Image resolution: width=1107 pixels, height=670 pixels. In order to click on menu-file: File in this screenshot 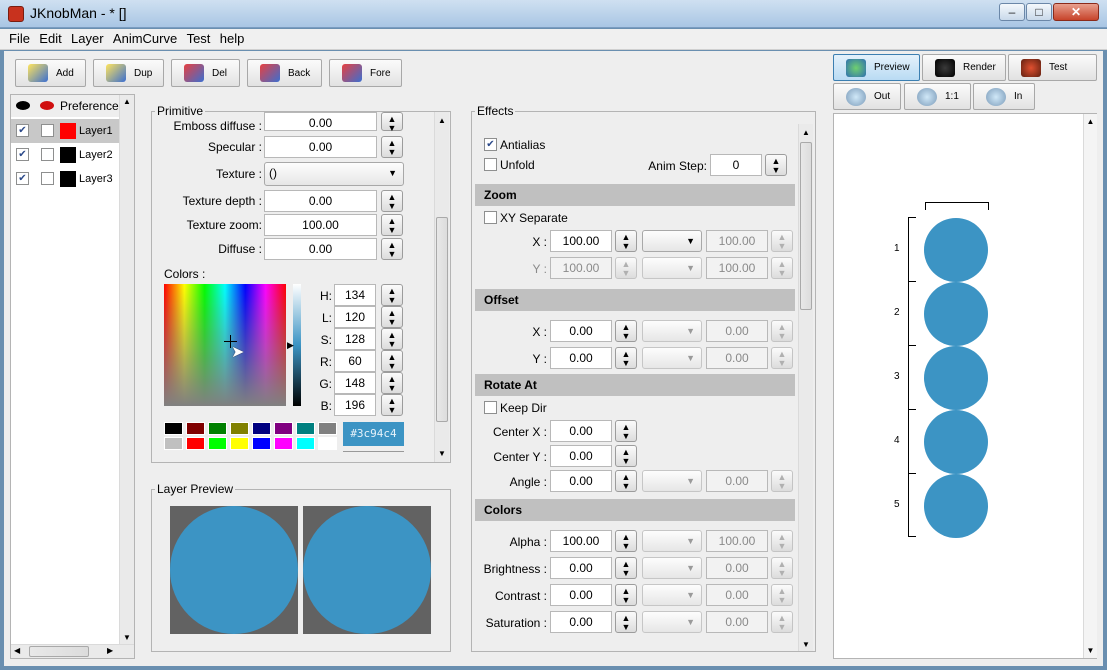, I will do `click(19, 38)`.